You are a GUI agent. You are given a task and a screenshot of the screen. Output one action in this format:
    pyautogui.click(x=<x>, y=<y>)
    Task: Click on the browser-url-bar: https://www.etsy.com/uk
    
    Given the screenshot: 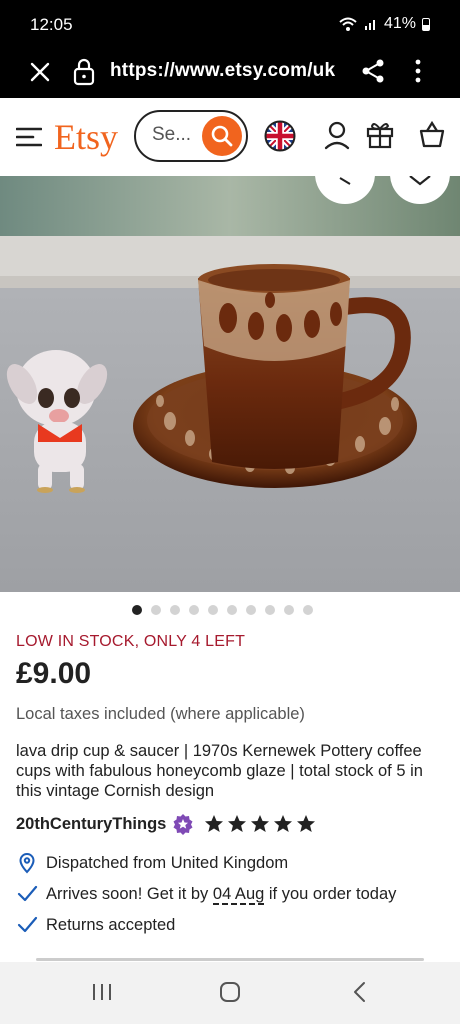 What is the action you would take?
    pyautogui.click(x=230, y=73)
    